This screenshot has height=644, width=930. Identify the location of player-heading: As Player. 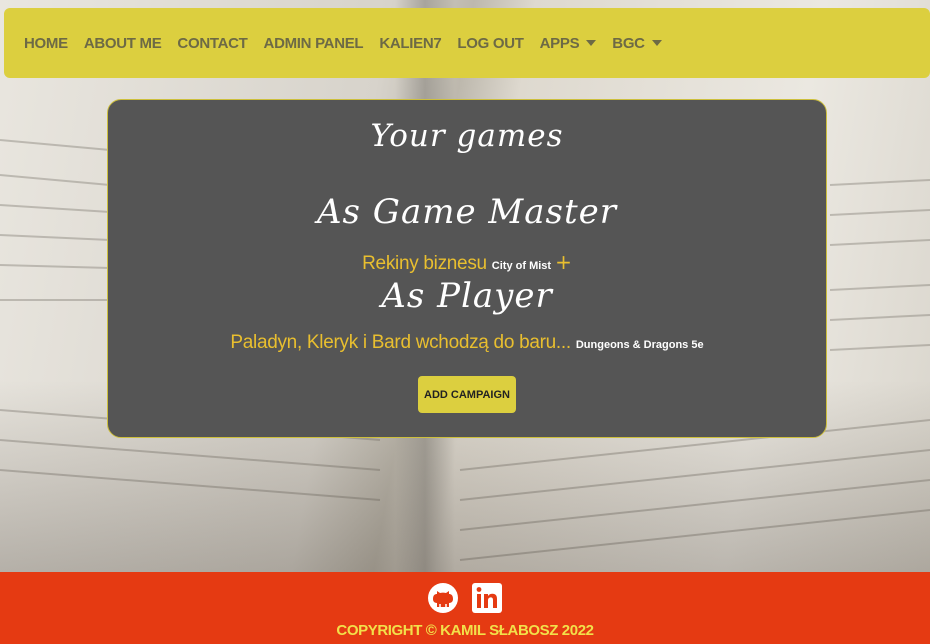
(467, 296).